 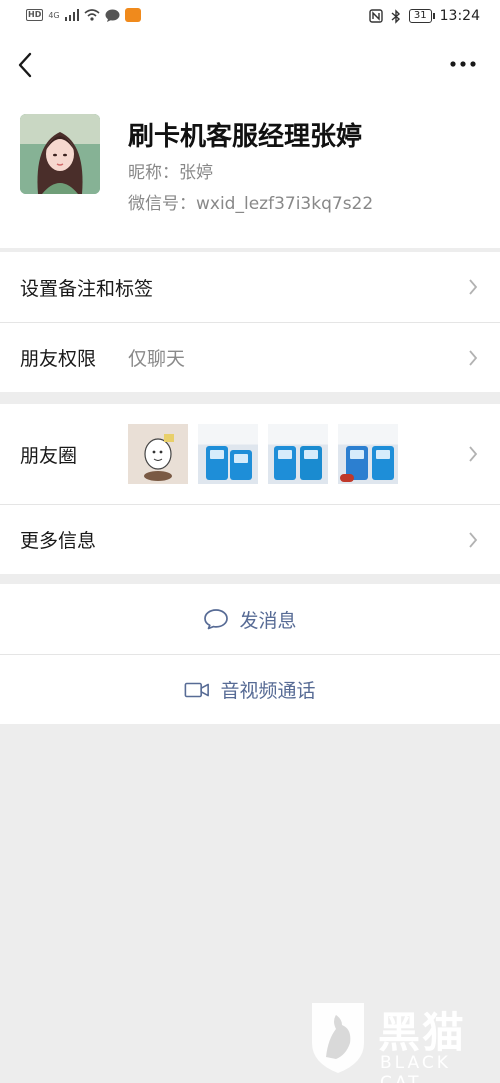 What do you see at coordinates (395, 16) in the screenshot?
I see `bluetooth-icon` at bounding box center [395, 16].